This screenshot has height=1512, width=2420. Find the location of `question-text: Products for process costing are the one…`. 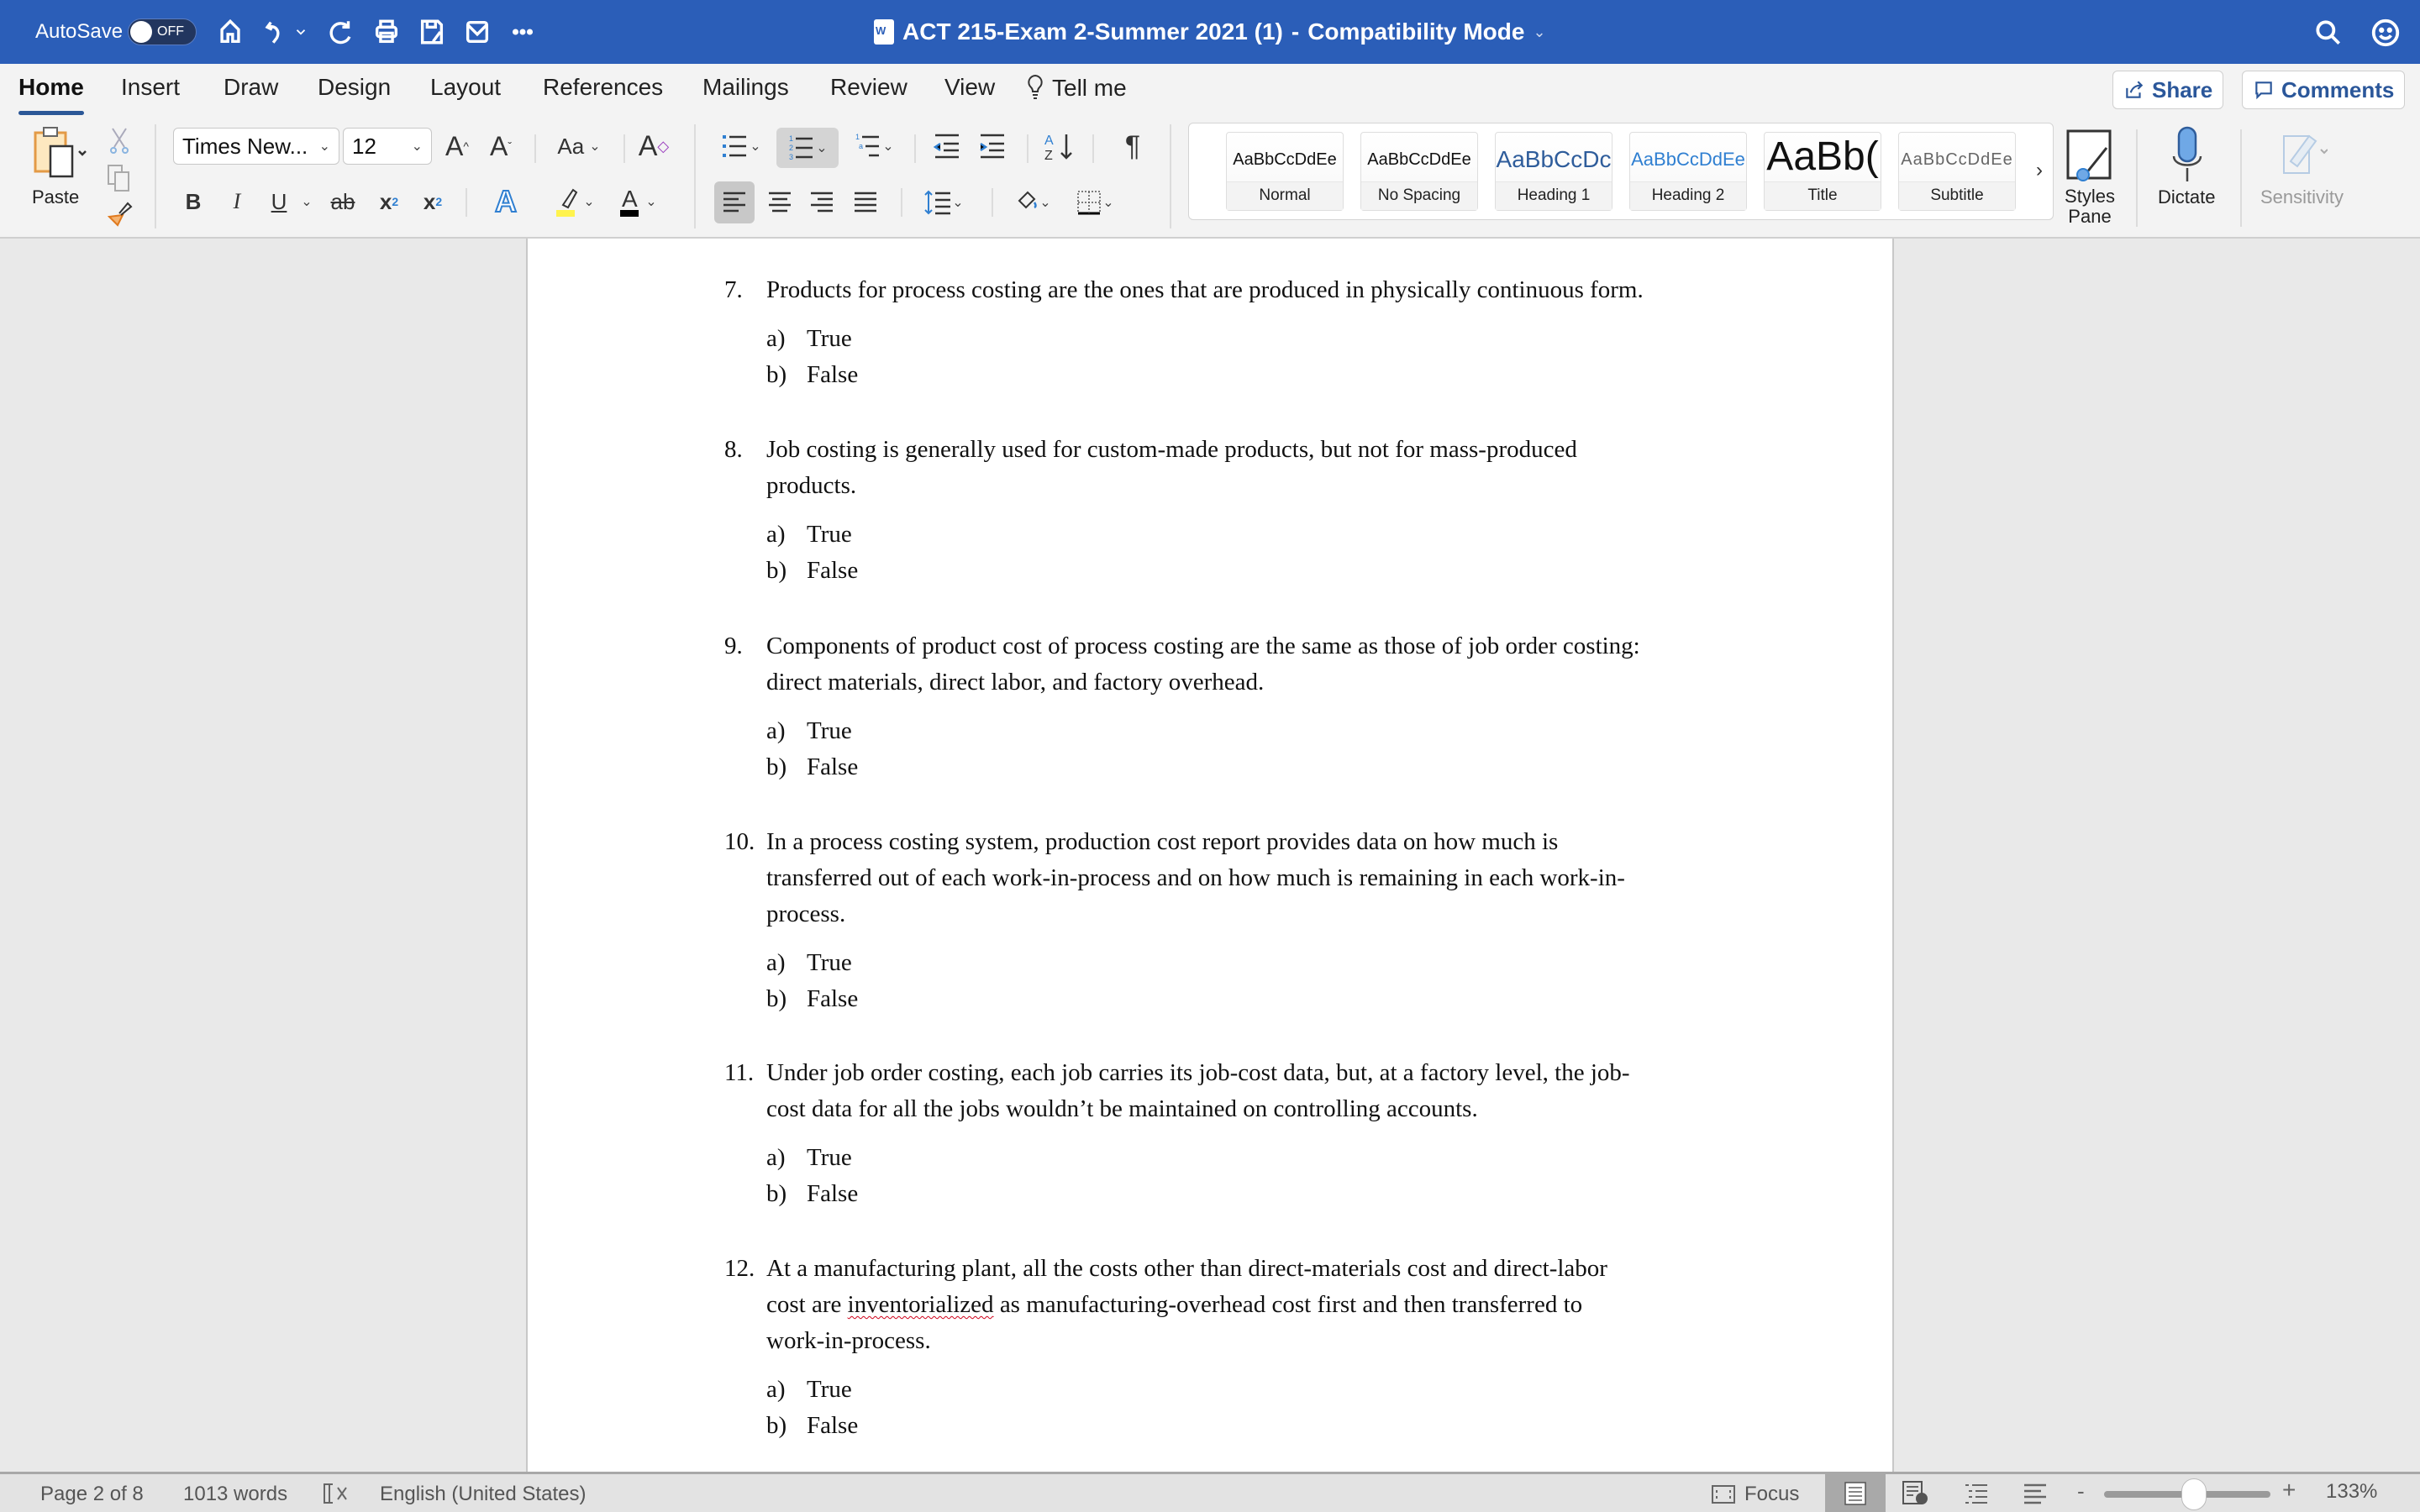

question-text: Products for process costing are the one… is located at coordinates (1270, 290).